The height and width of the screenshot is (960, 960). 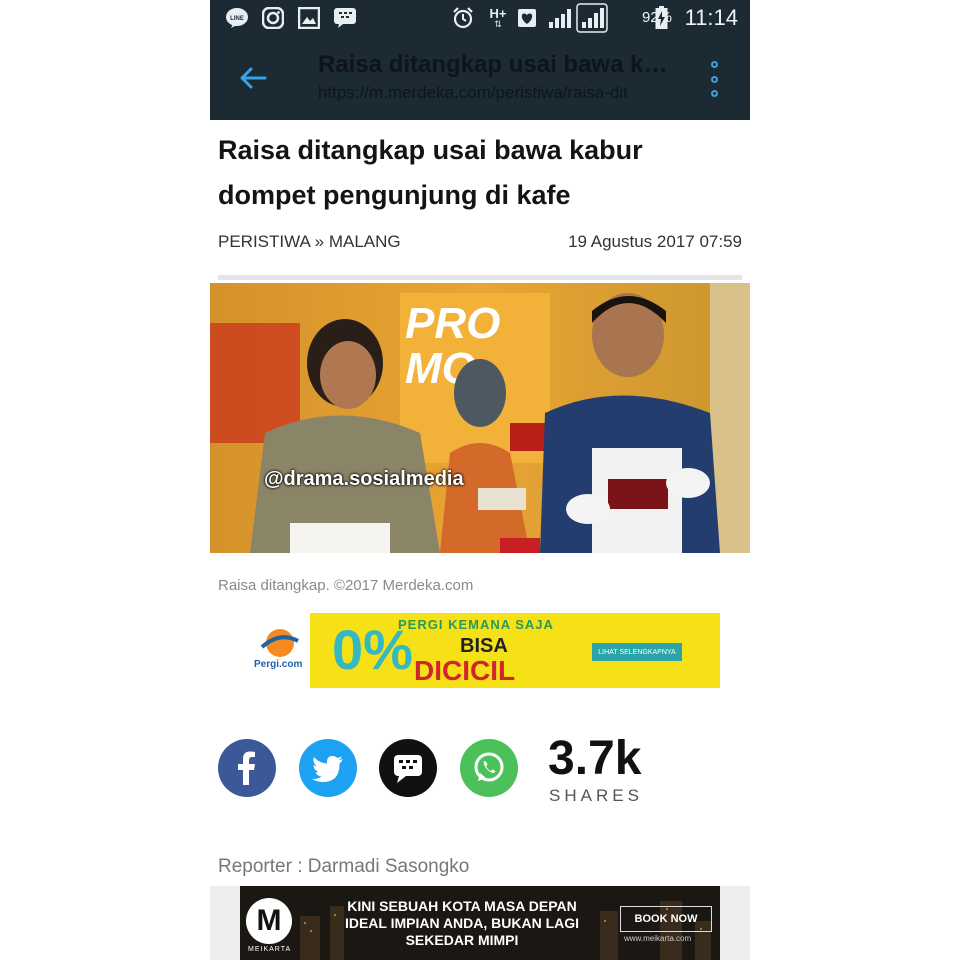 What do you see at coordinates (498, 17) in the screenshot?
I see `network-h-plus-icon: H+ ⇅` at bounding box center [498, 17].